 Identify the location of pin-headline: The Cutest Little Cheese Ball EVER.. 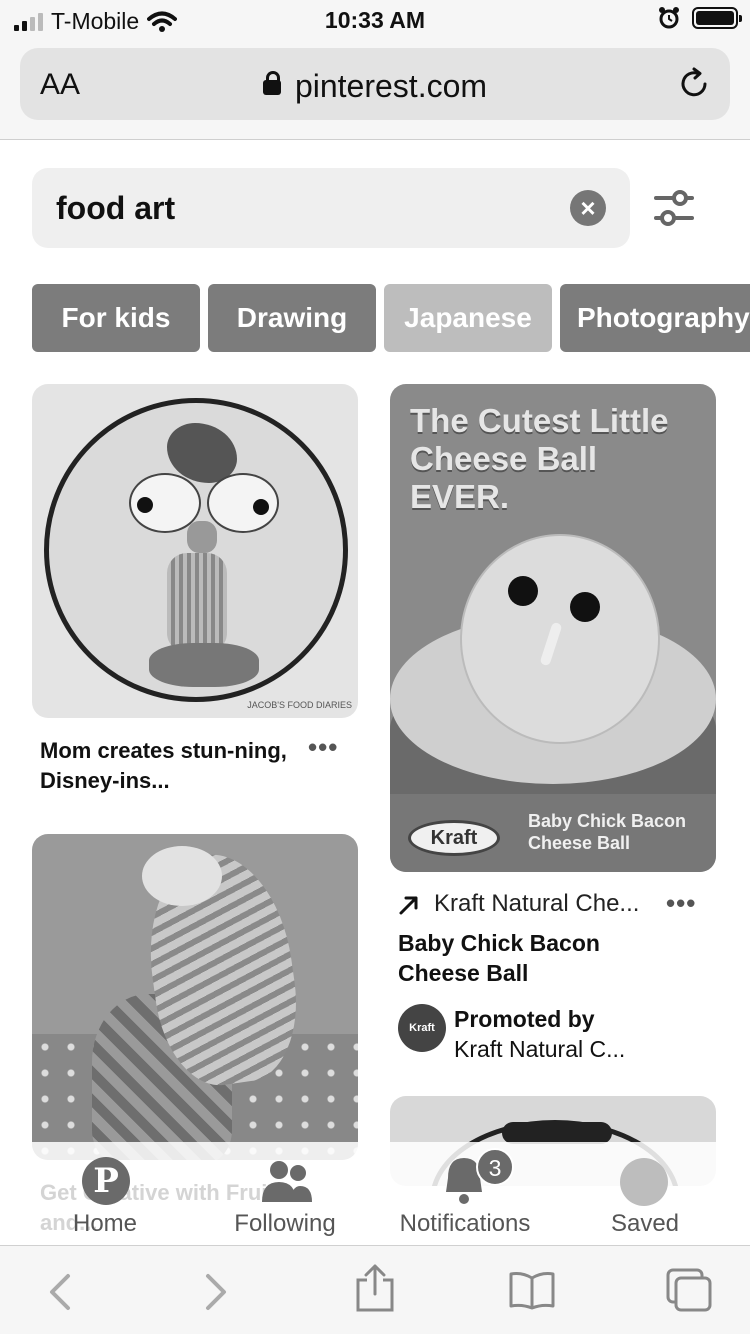
(539, 458).